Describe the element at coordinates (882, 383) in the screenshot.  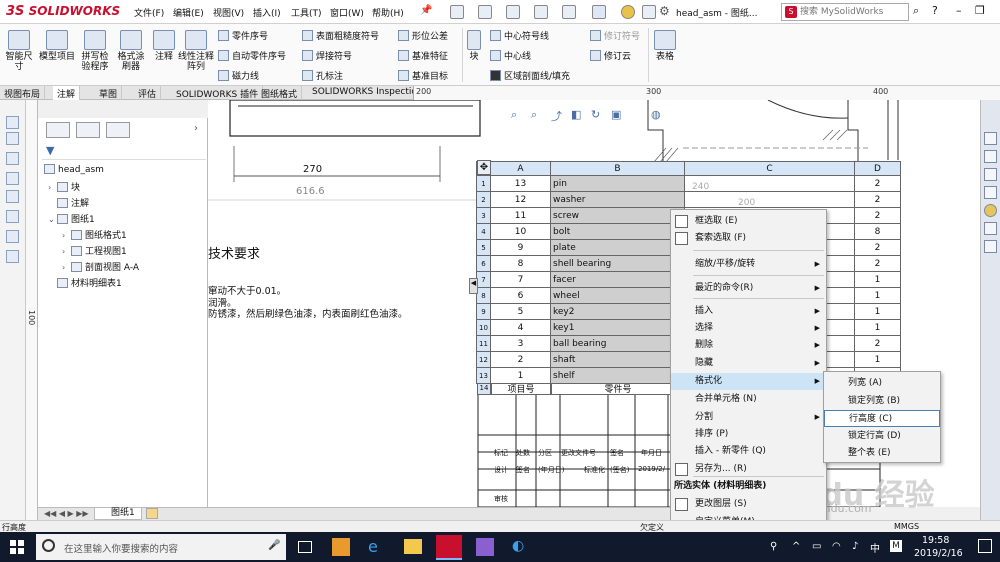
I see `submenu-item-column-width: 列宽 (A)` at that location.